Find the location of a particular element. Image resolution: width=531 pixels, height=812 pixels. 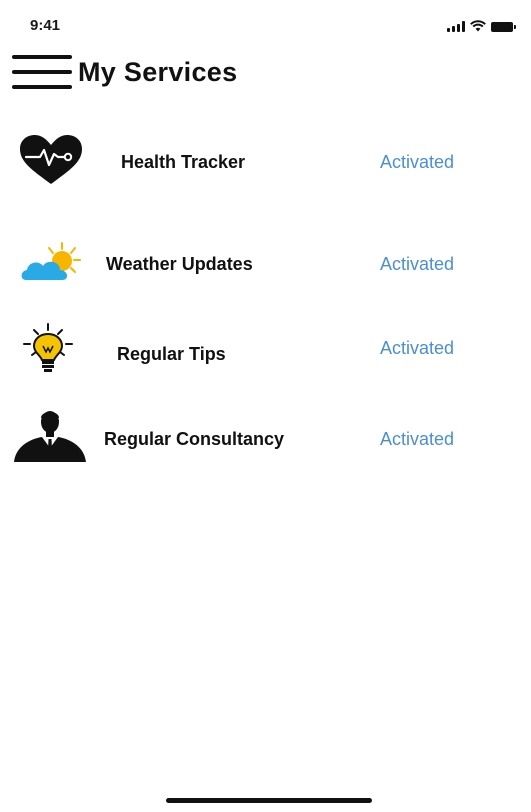

status-bar: 9:41 is located at coordinates (265, 18).